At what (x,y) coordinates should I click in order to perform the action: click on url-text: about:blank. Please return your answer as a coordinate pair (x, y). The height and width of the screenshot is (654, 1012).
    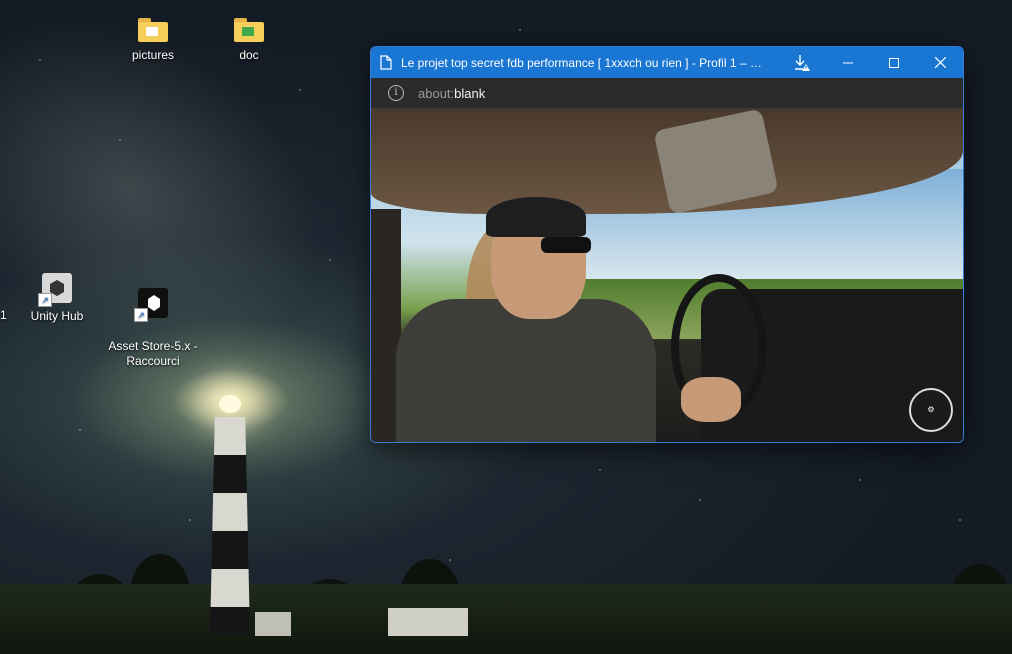
    Looking at the image, I should click on (451, 93).